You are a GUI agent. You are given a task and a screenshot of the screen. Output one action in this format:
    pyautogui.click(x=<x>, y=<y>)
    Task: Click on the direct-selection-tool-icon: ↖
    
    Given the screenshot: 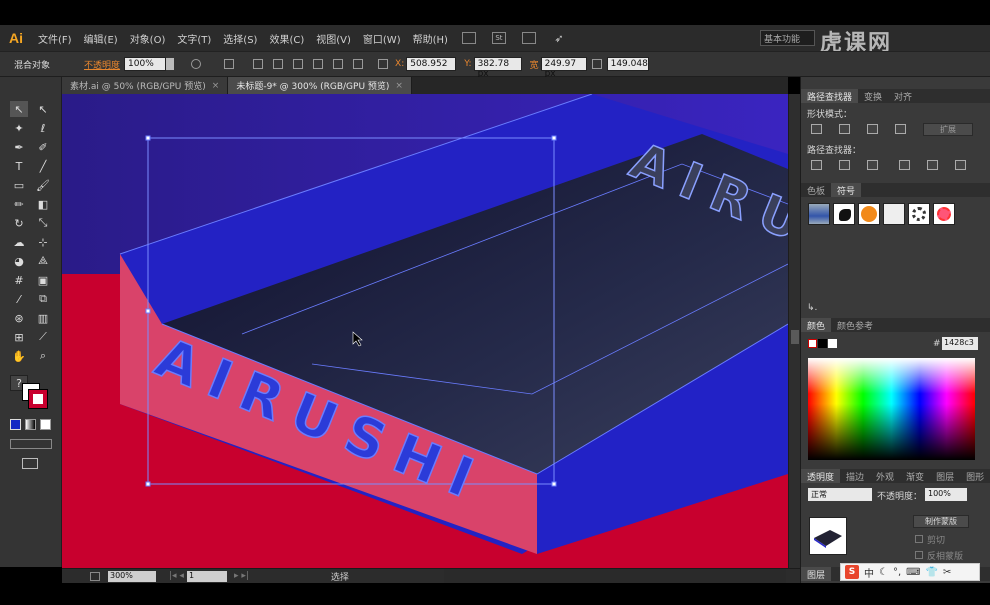 What is the action you would take?
    pyautogui.click(x=43, y=109)
    